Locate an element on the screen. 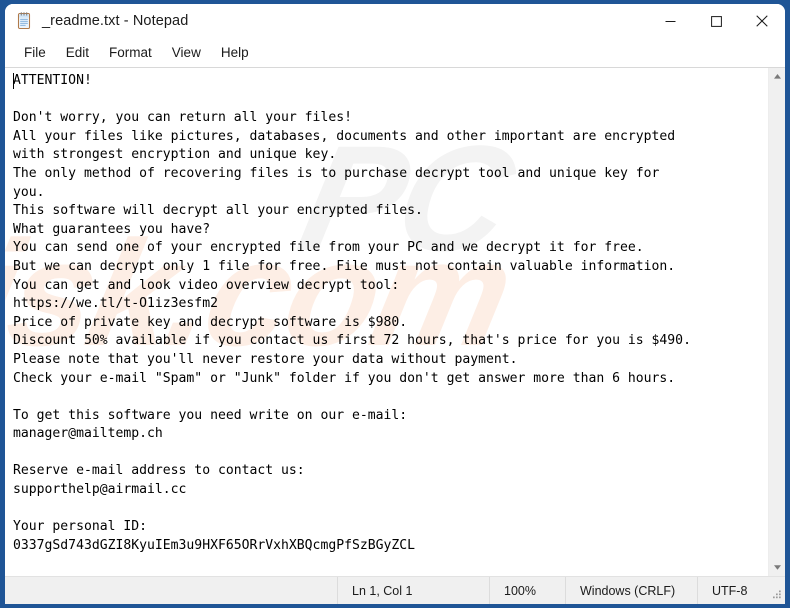  scroll-down-button is located at coordinates (777, 567).